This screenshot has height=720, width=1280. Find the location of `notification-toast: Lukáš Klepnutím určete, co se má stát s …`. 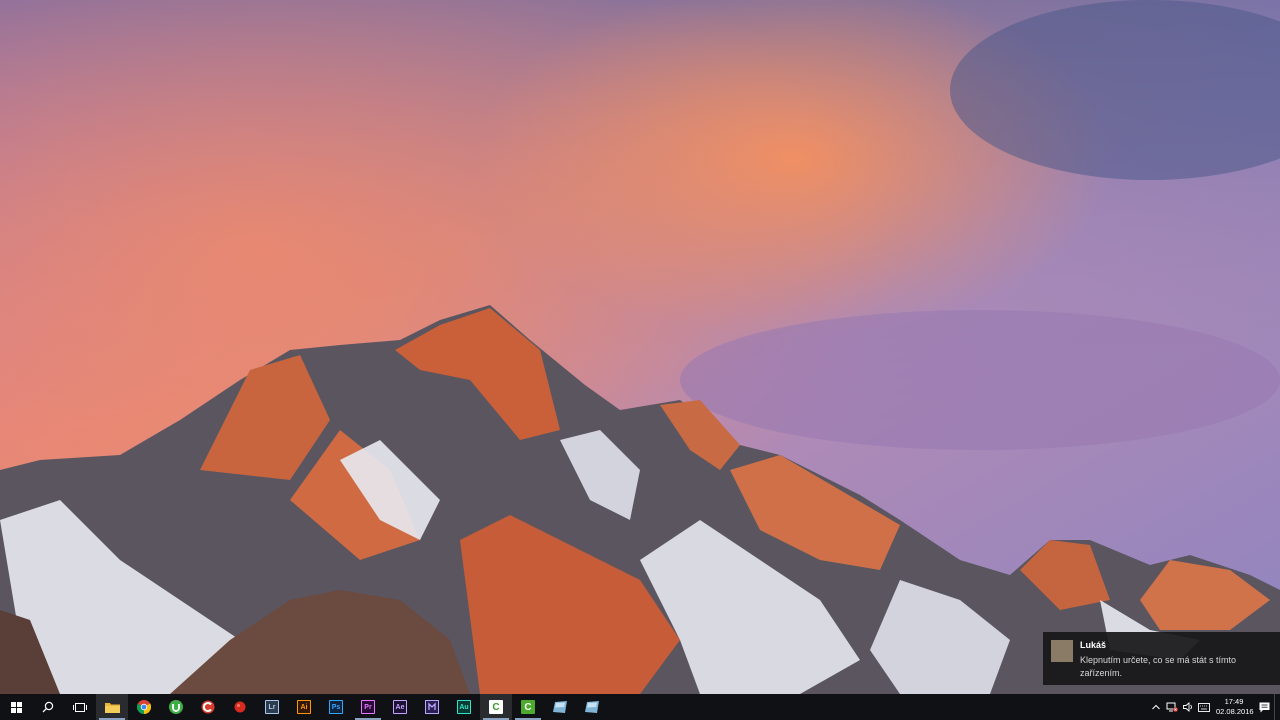

notification-toast: Lukáš Klepnutím určete, co se má stát s … is located at coordinates (1161, 658).